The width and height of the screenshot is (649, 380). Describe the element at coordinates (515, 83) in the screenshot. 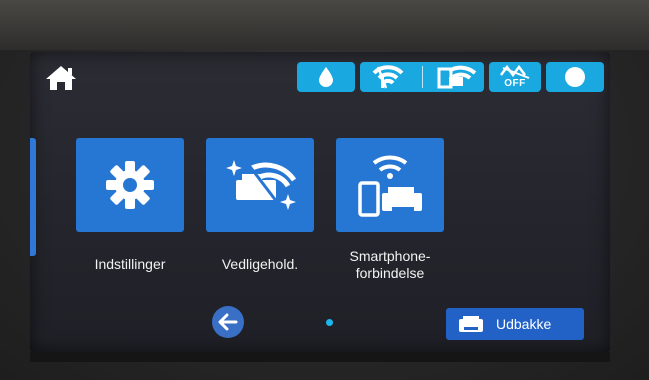

I see `wireless-off-label: OFF` at that location.